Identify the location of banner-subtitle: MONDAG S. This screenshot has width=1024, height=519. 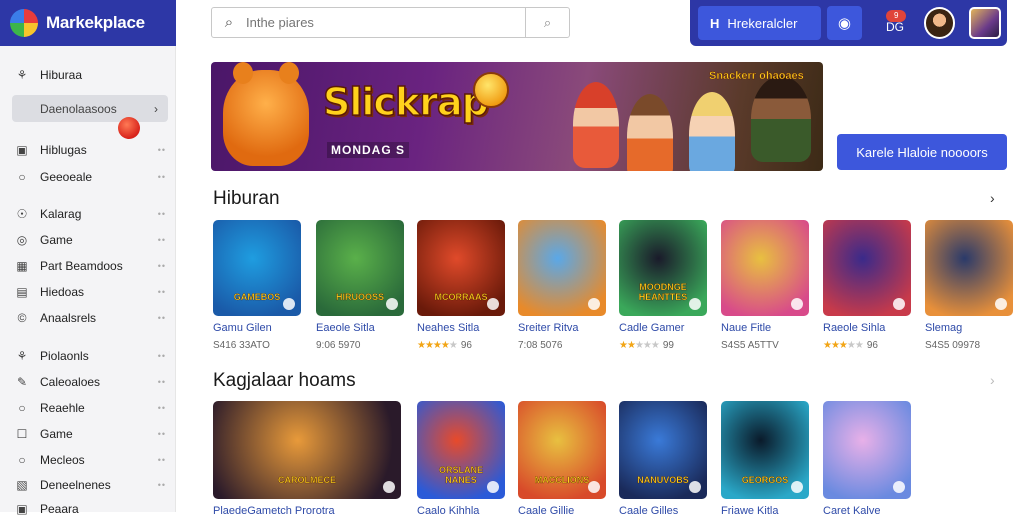
(368, 150).